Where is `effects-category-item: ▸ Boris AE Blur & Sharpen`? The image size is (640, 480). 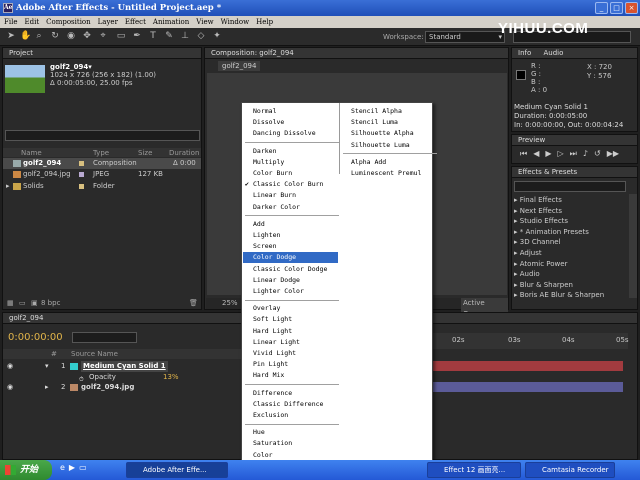 effects-category-item: ▸ Boris AE Blur & Sharpen is located at coordinates (571, 295).